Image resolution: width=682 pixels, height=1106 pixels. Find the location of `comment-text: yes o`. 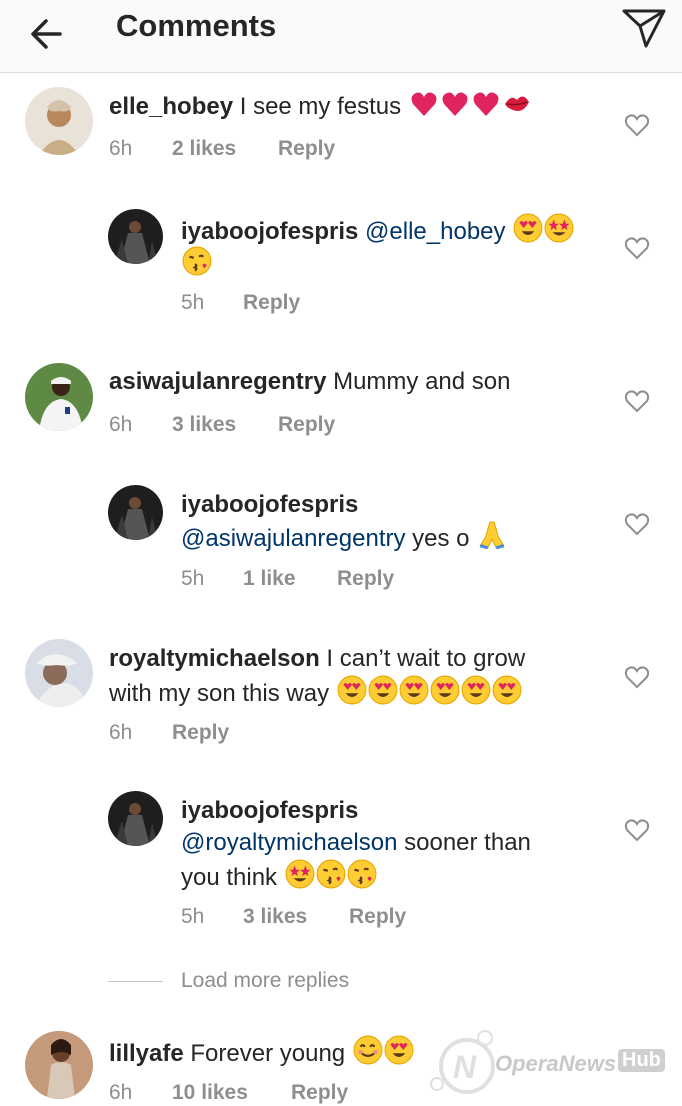

comment-text: yes o is located at coordinates (441, 538).